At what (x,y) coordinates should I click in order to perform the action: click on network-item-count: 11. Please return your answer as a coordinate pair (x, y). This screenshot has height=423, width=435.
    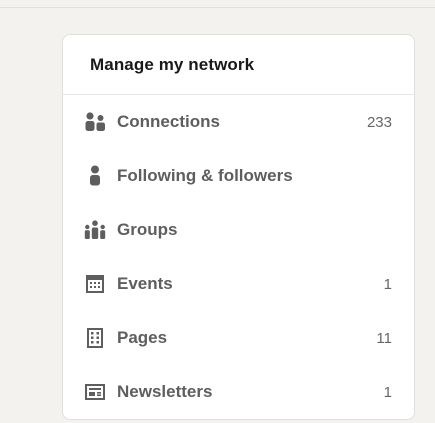
    Looking at the image, I should click on (384, 338).